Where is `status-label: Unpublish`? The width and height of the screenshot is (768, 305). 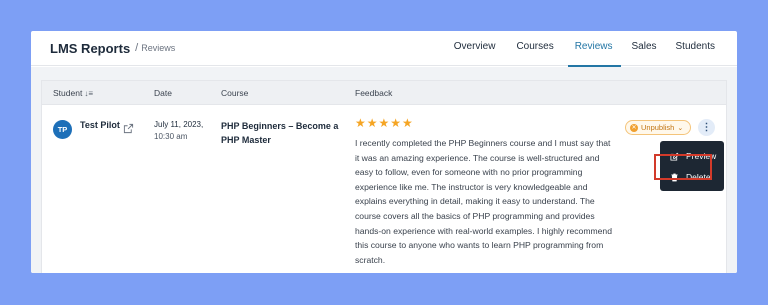
status-label: Unpublish is located at coordinates (658, 127).